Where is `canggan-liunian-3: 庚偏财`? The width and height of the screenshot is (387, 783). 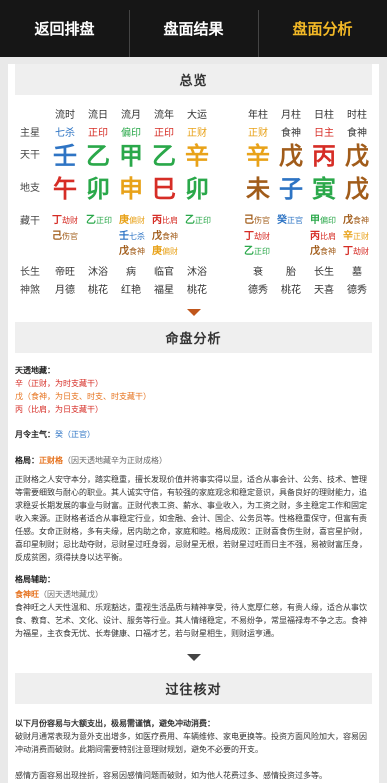 canggan-liunian-3: 庚偏财 is located at coordinates (165, 251).